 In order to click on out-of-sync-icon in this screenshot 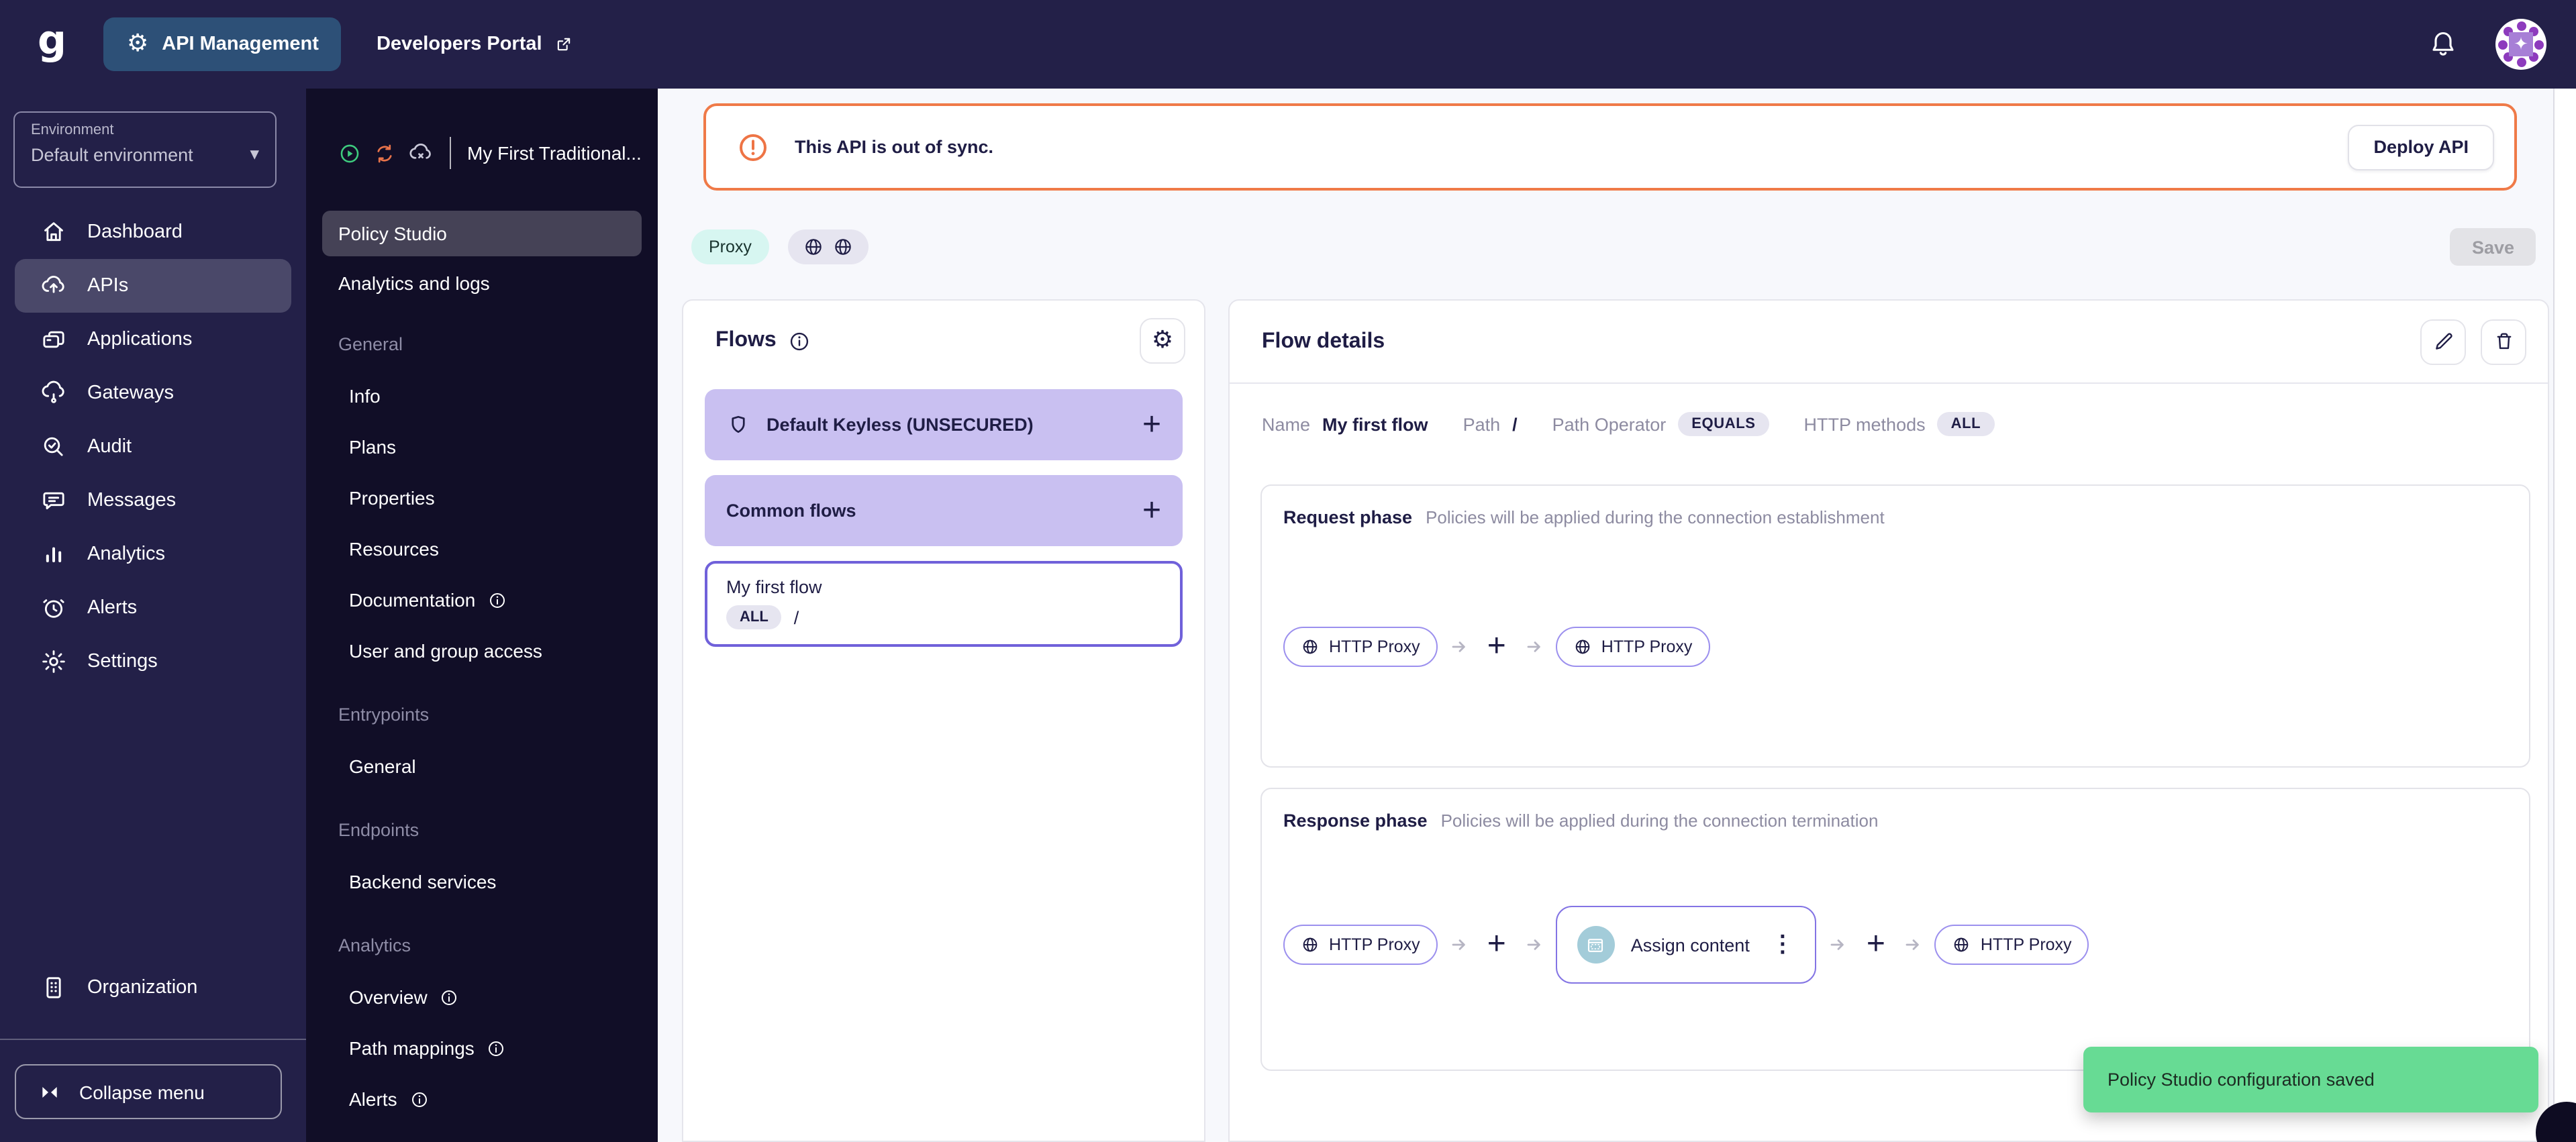, I will do `click(384, 153)`.